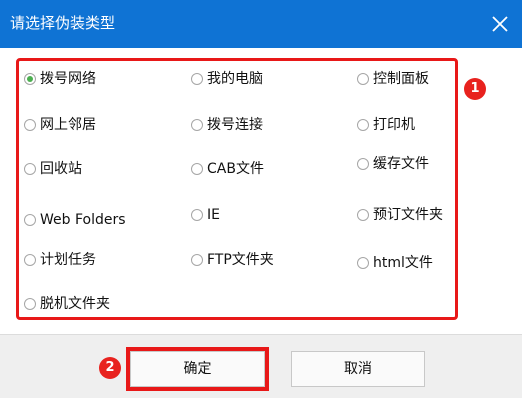  I want to click on option-label: 预订文件夹, so click(408, 215).